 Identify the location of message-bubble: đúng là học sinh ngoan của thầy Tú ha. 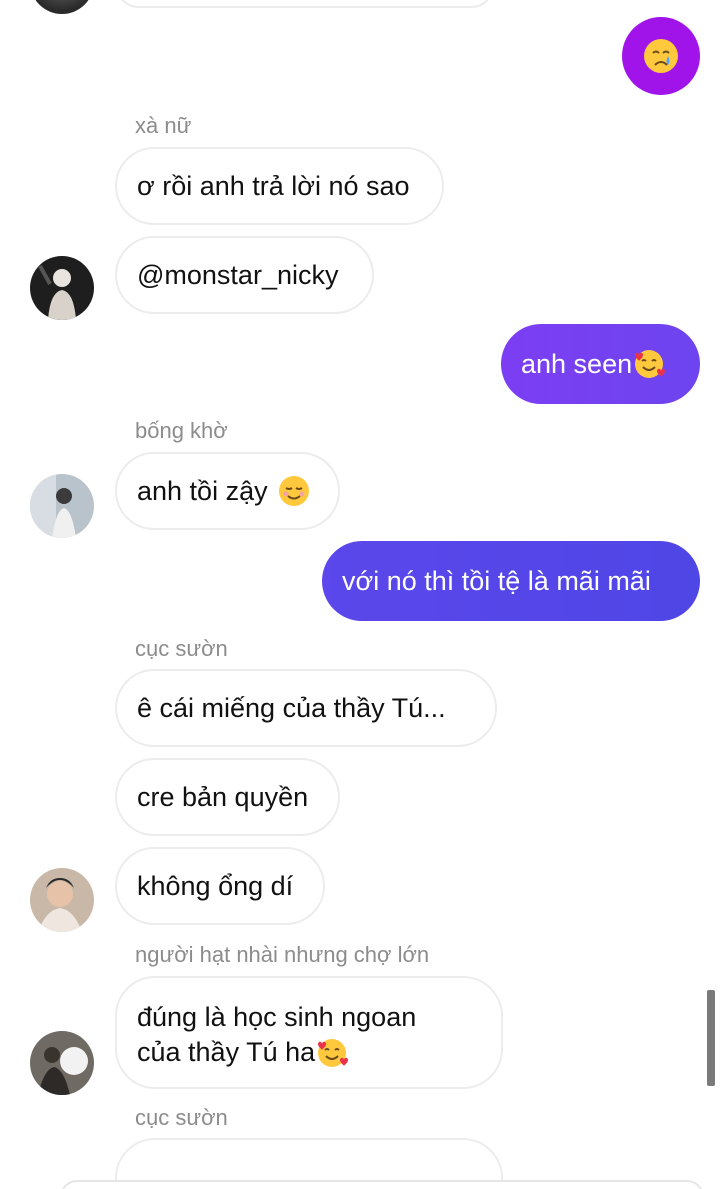
(309, 1032).